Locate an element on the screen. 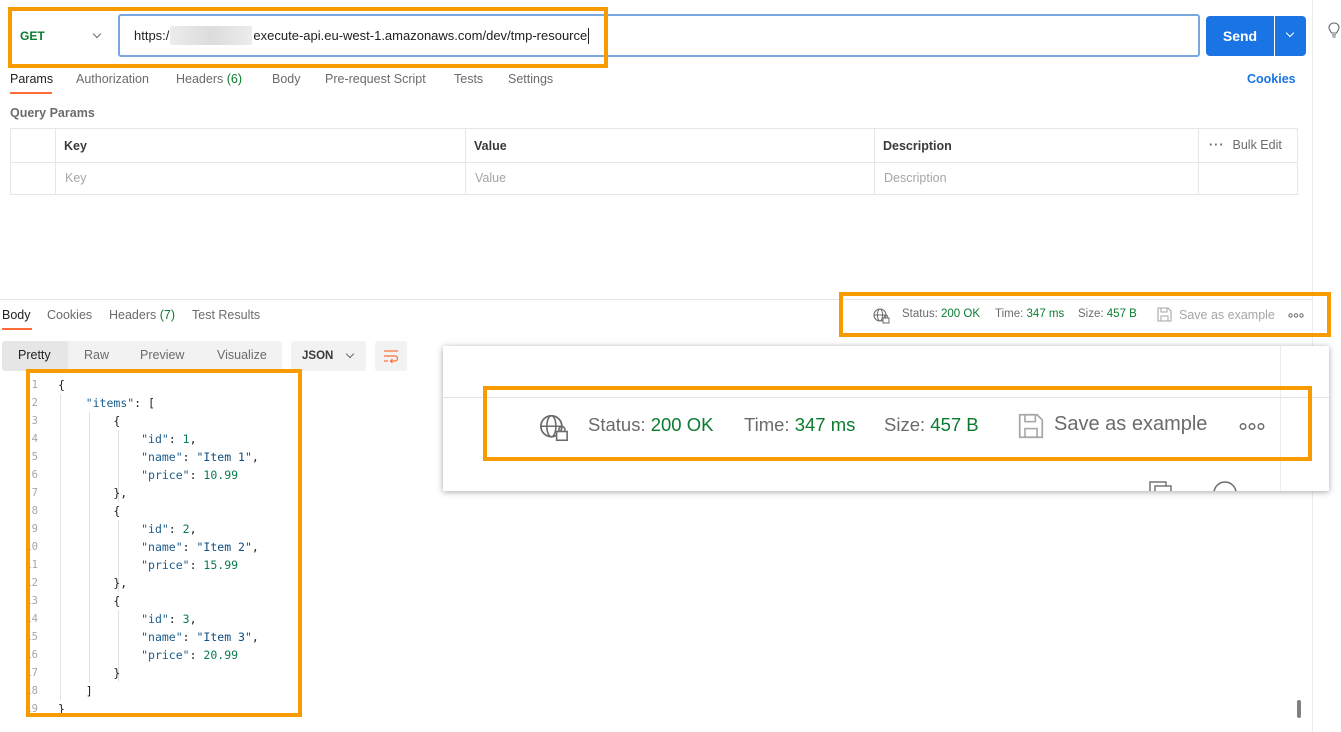  time-value: 347 ms is located at coordinates (1045, 314).